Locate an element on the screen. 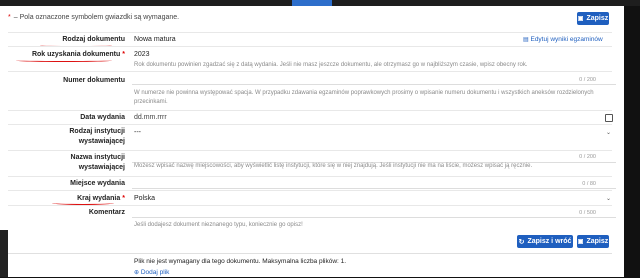 This screenshot has width=640, height=278. institution-type-select: --- is located at coordinates (137, 132).